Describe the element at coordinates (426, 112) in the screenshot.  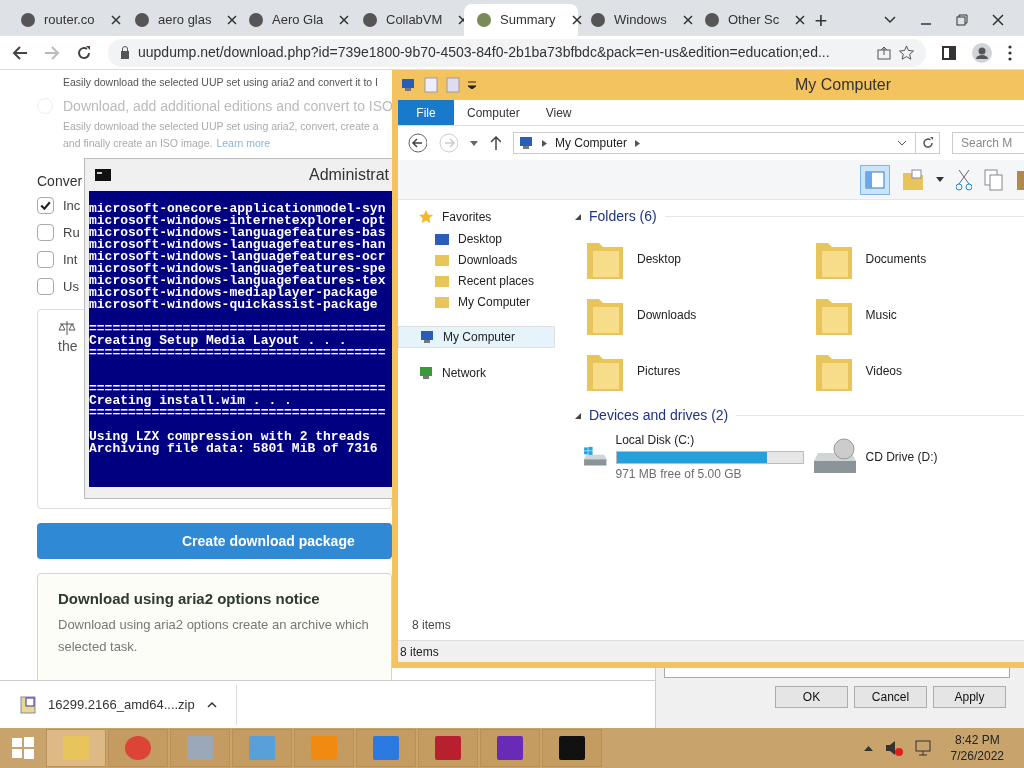
I see `ribbon-tab: File` at that location.